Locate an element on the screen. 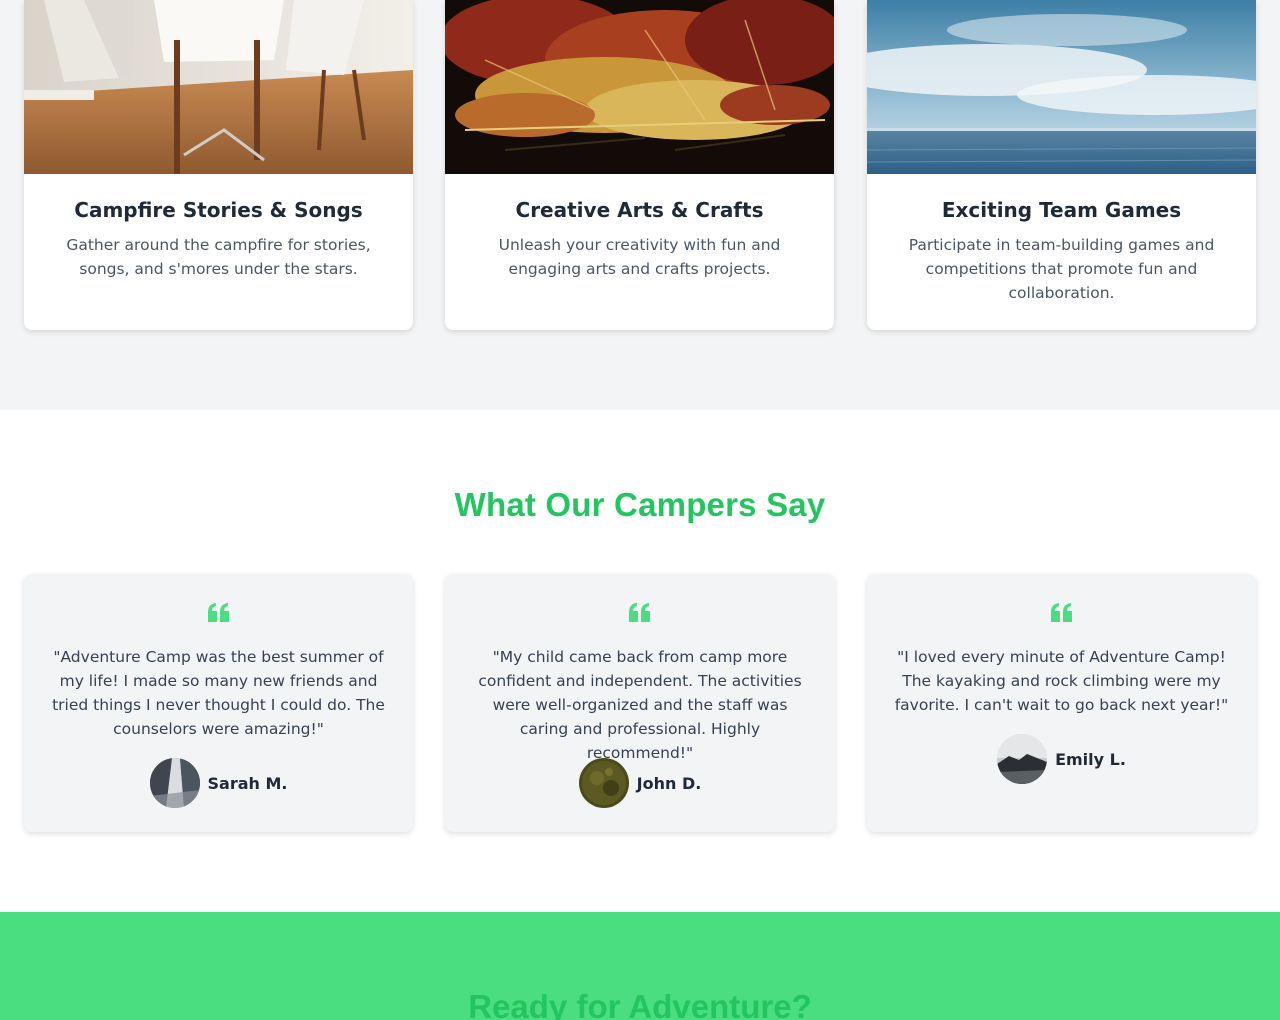 The width and height of the screenshot is (1280, 1020). testimonial-author: Sarah M. is located at coordinates (218, 783).